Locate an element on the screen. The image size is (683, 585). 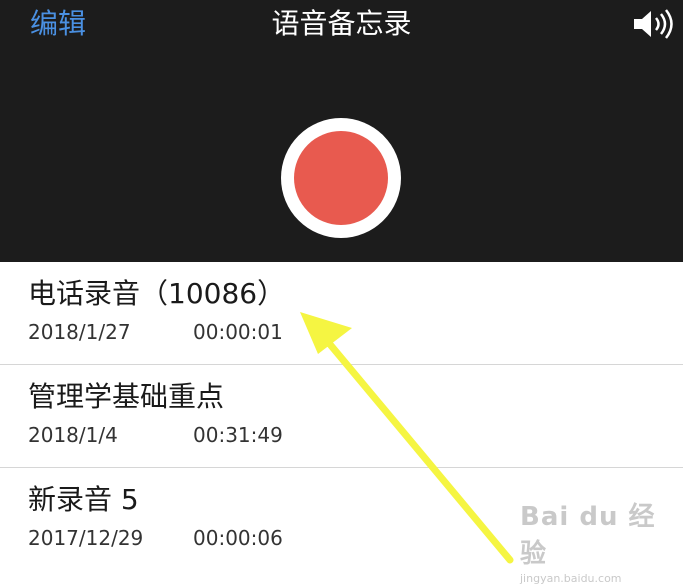
recording-name: 管理学基础重点 is located at coordinates (126, 396).